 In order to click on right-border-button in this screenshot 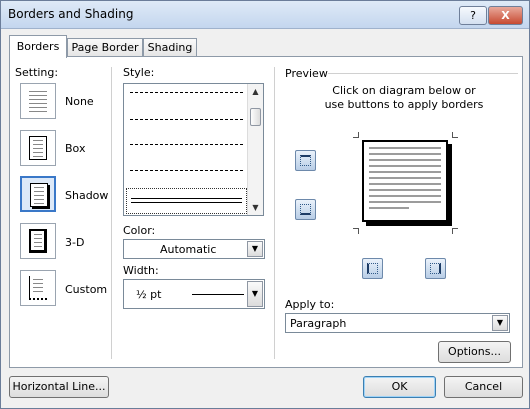, I will do `click(435, 268)`.